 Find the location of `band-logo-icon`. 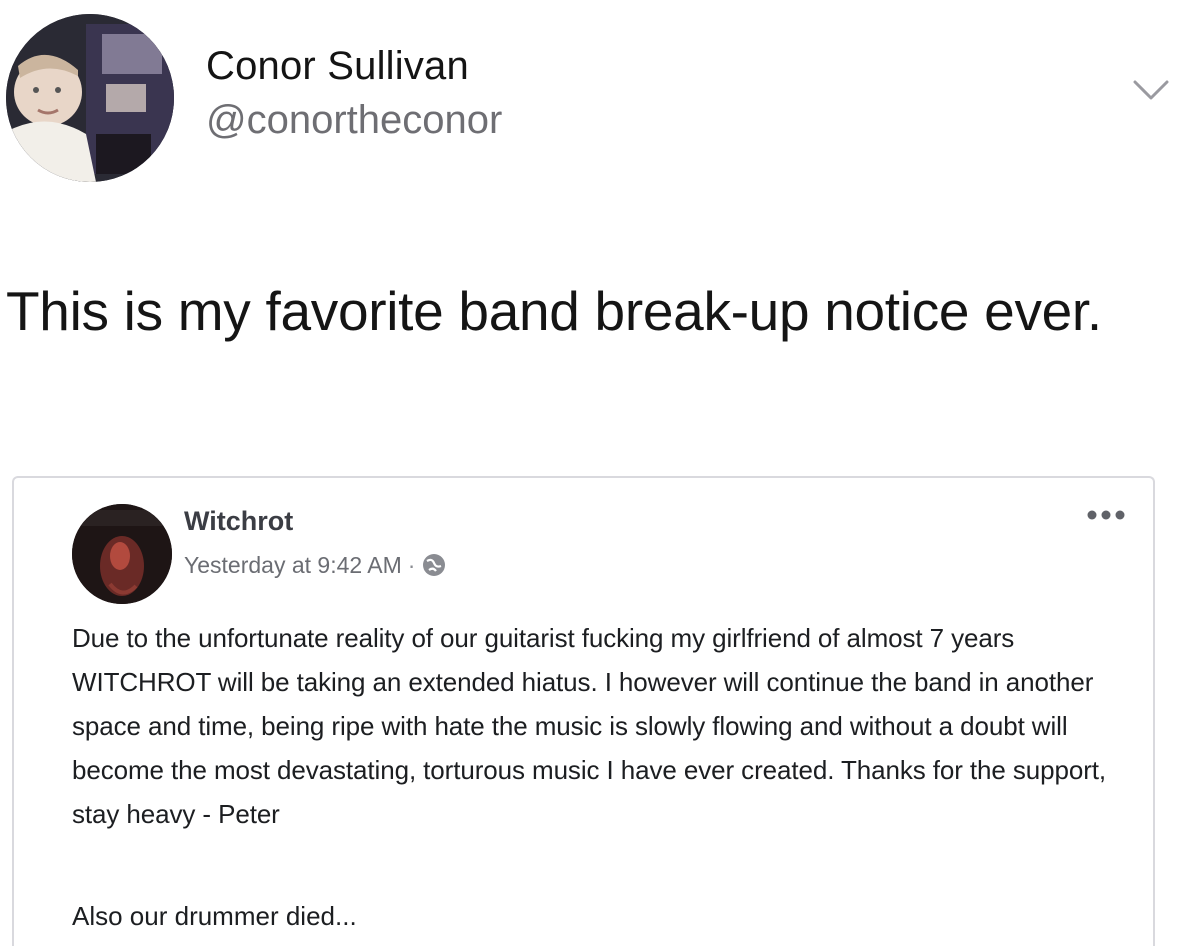

band-logo-icon is located at coordinates (122, 554).